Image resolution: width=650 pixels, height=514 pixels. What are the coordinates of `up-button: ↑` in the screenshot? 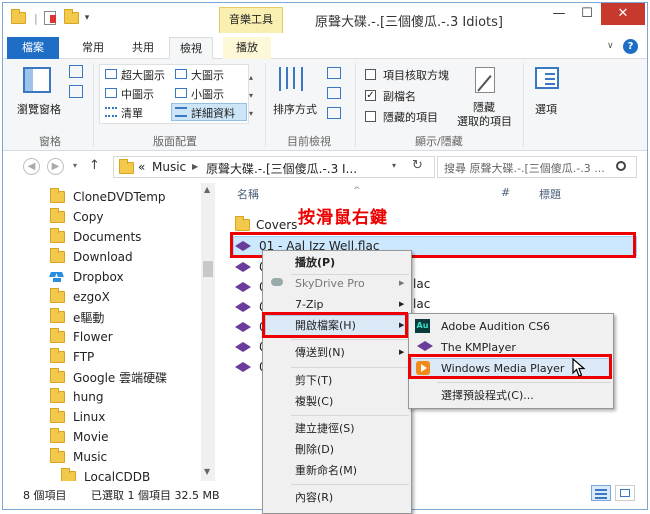 It's located at (94, 165).